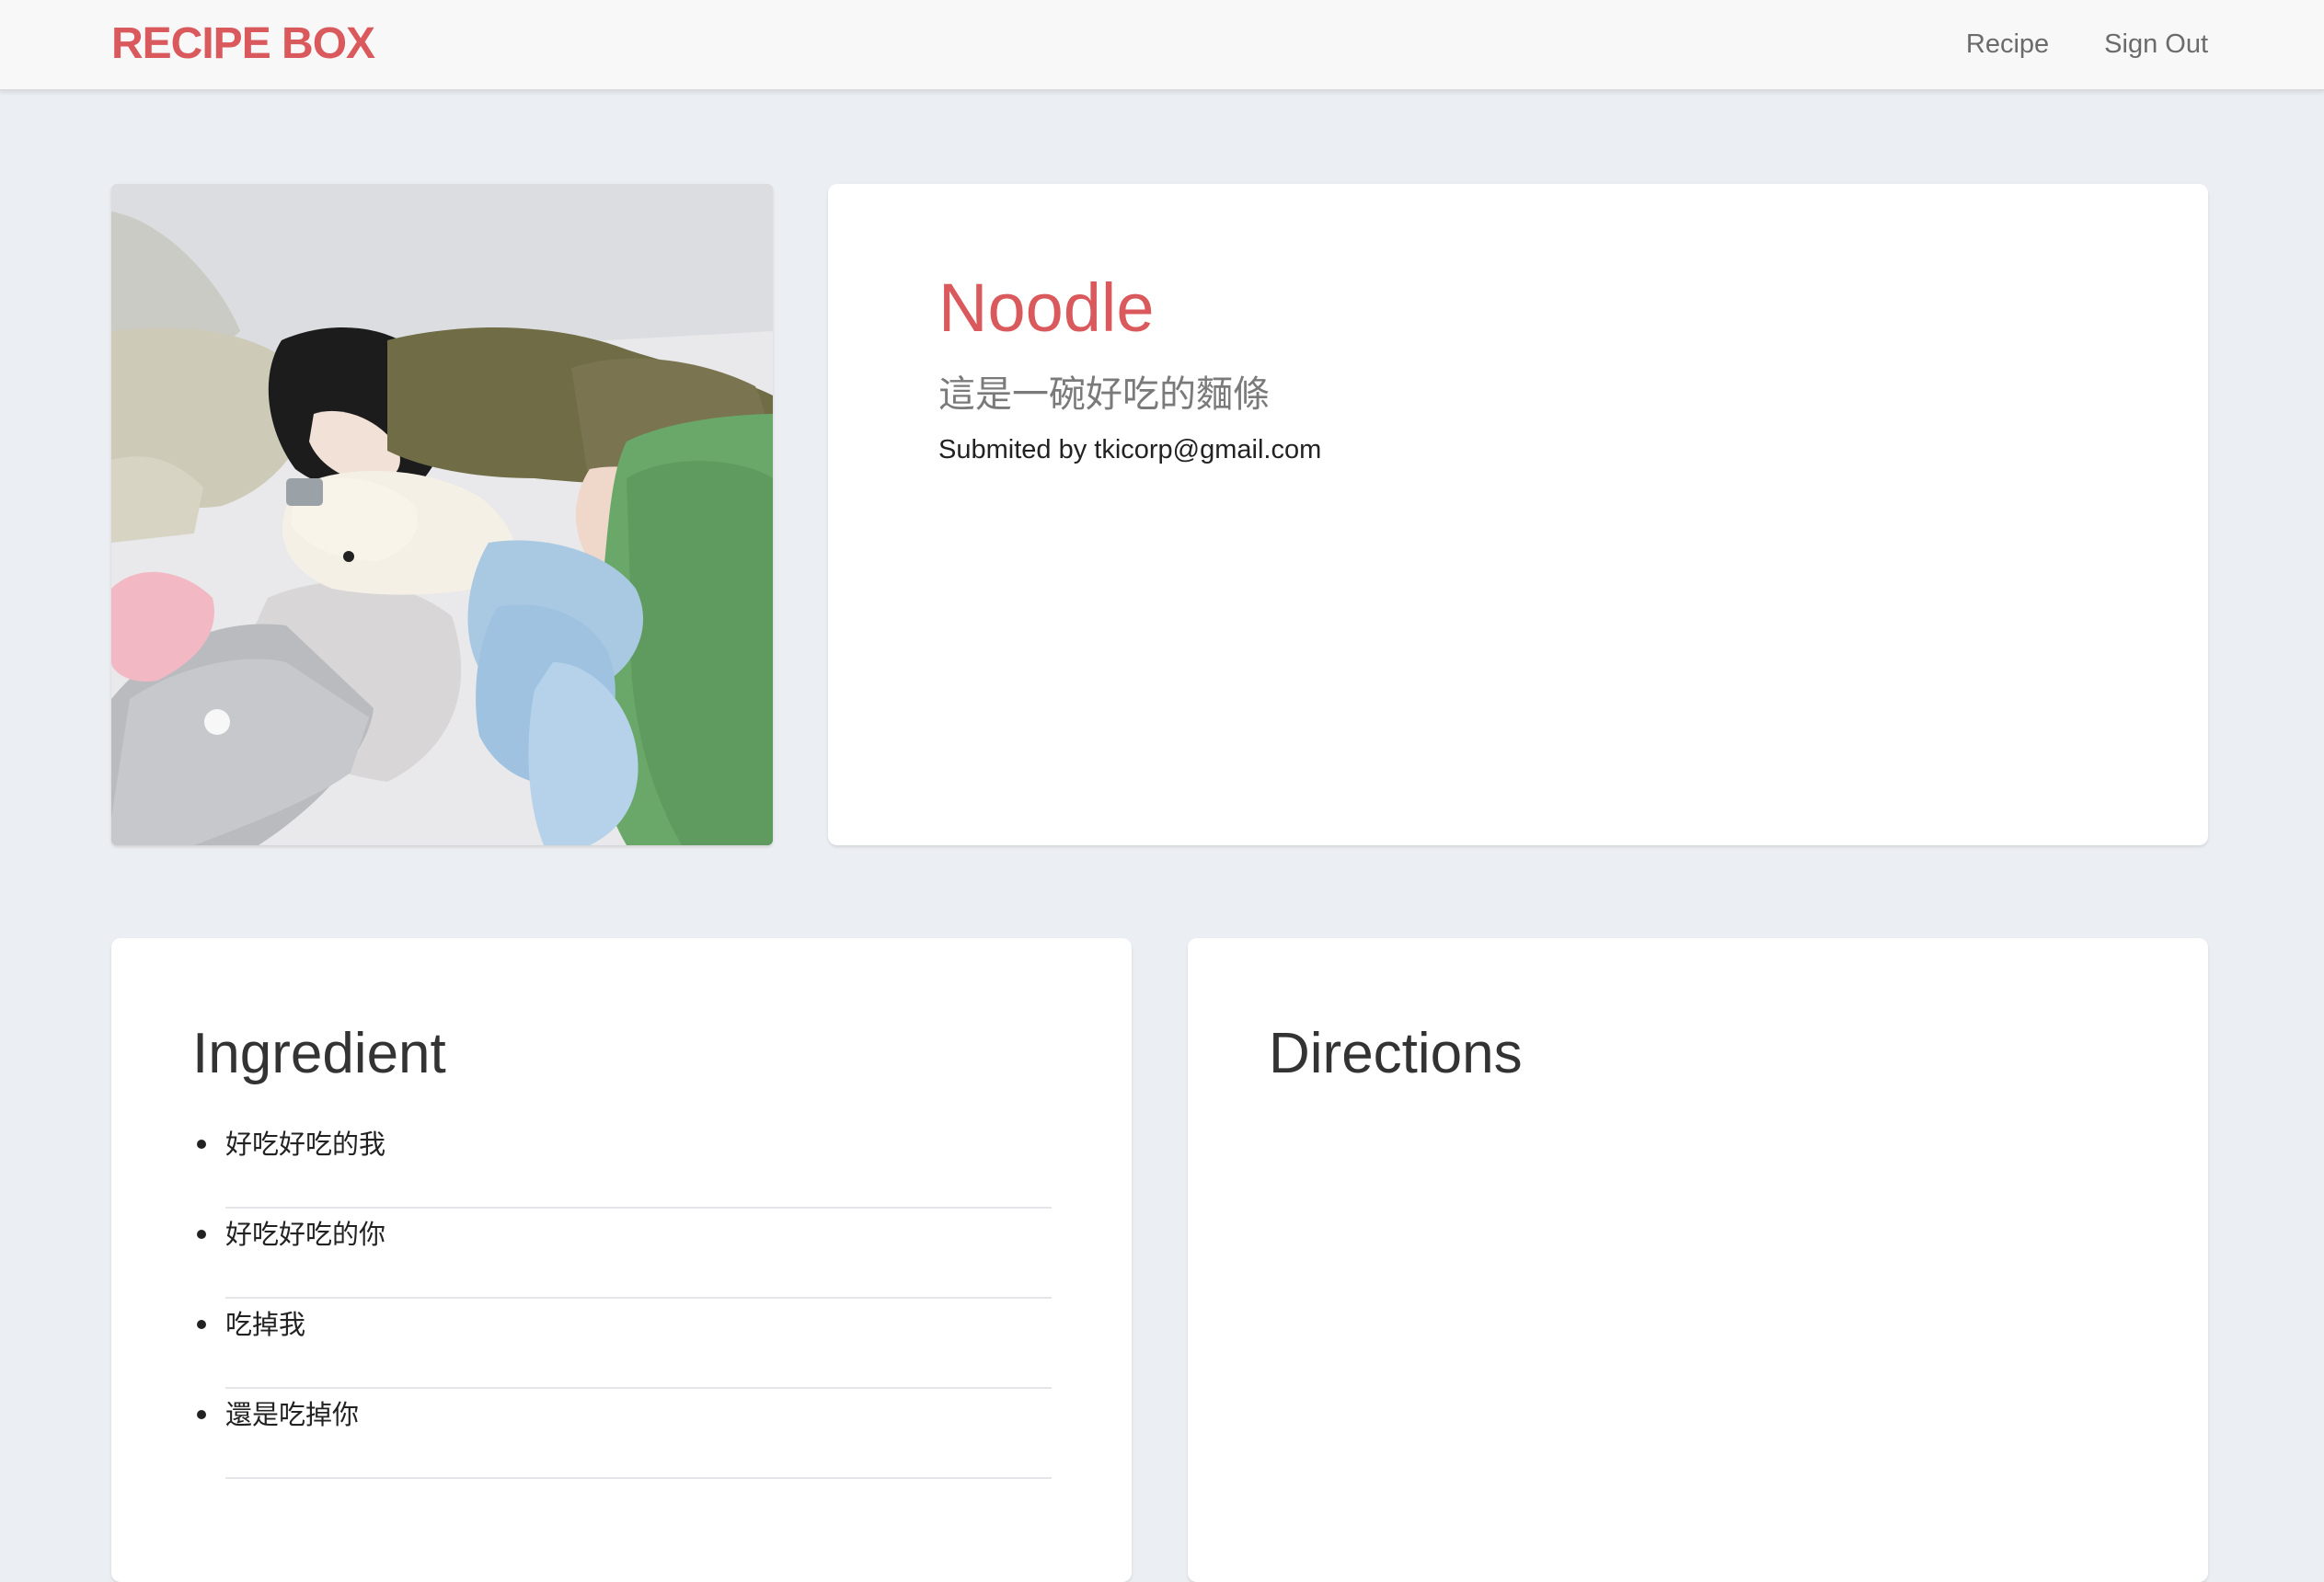 Image resolution: width=2324 pixels, height=1582 pixels. I want to click on brand-logo: RECIPE BOX, so click(243, 43).